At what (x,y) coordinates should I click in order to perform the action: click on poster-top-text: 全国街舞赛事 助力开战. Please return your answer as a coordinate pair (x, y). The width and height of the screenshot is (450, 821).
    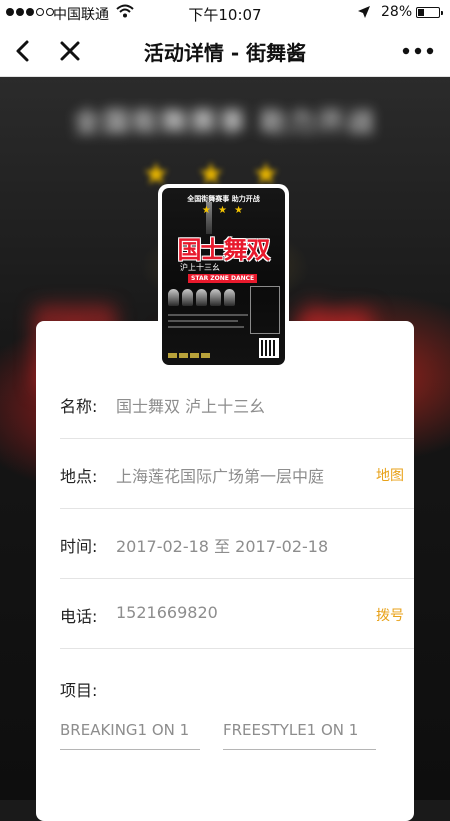
    Looking at the image, I should click on (223, 199).